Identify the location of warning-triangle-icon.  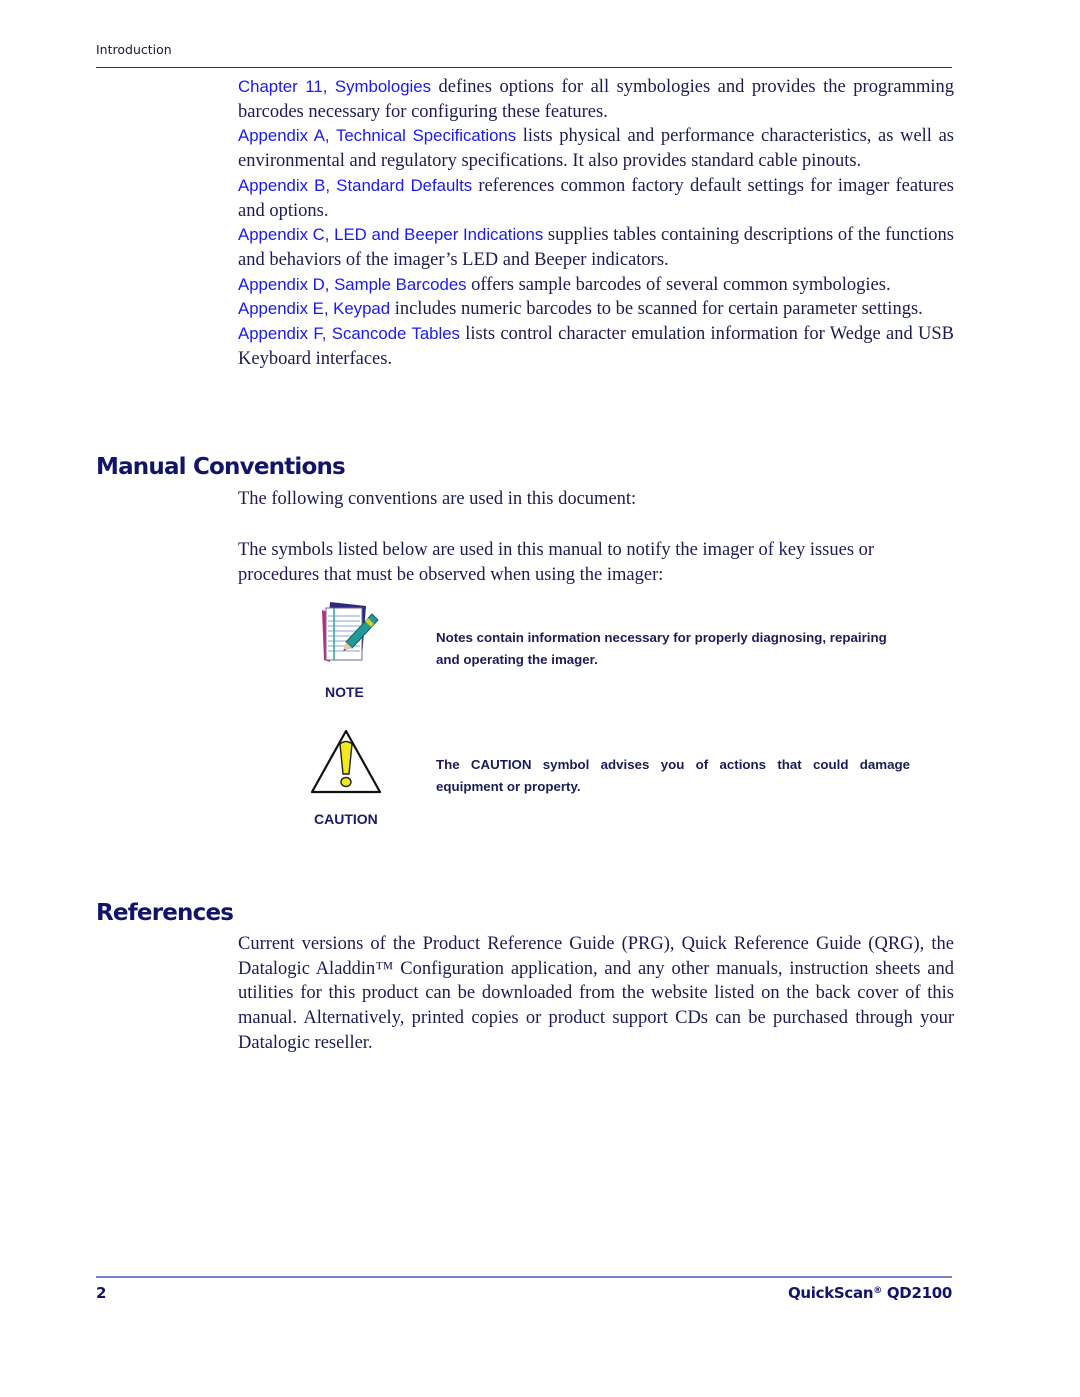
(346, 762).